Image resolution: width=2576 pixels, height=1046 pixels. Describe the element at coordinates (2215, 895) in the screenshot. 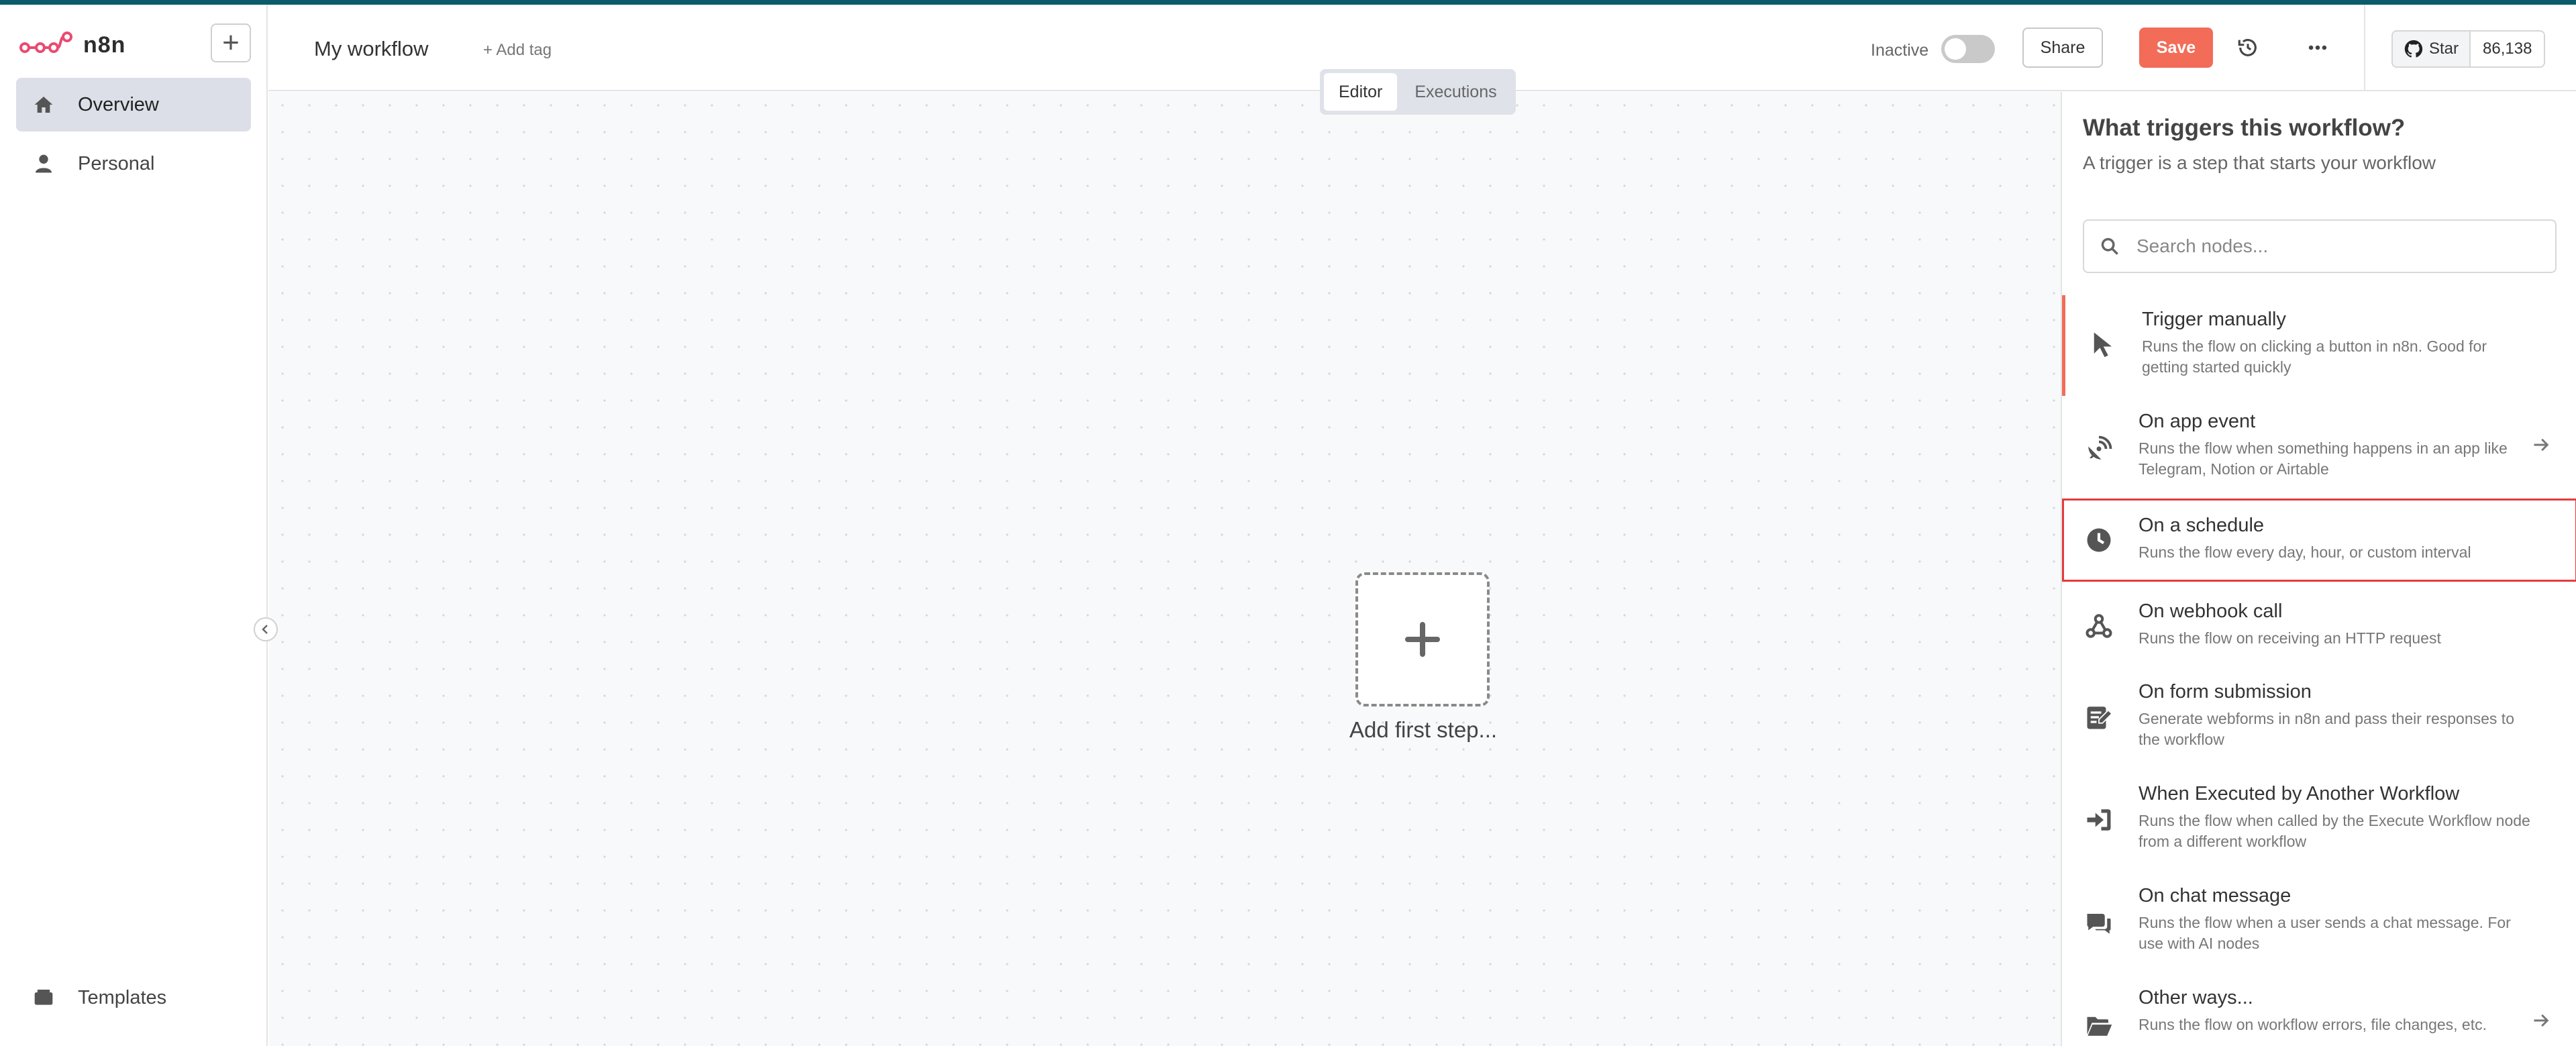

I see `trigger-title: On chat message` at that location.